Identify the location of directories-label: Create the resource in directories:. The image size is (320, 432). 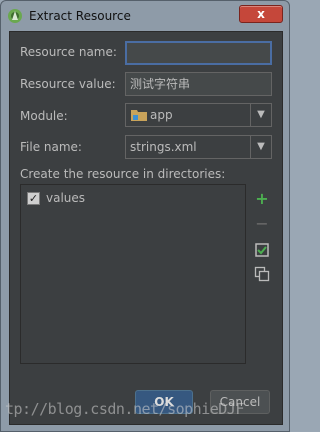
(123, 174).